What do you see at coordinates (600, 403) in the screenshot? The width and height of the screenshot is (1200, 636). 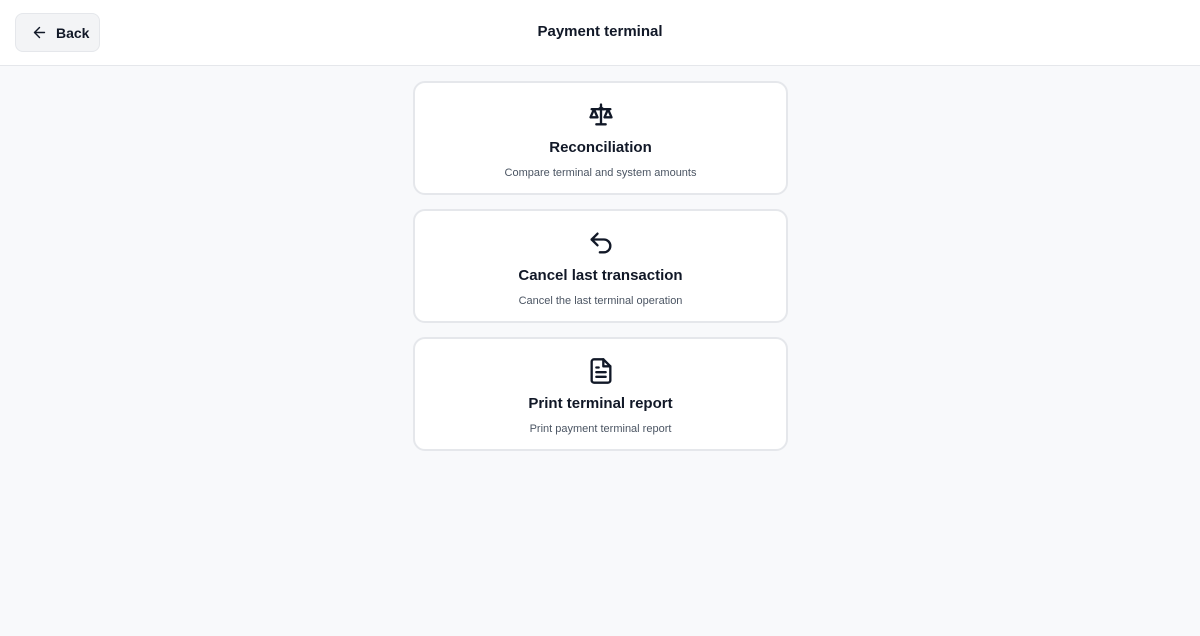 I see `card-title: Print terminal report` at bounding box center [600, 403].